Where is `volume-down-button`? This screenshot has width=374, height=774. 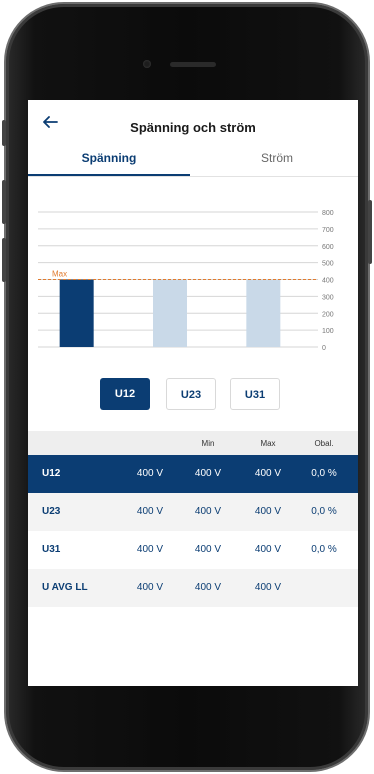
volume-down-button is located at coordinates (4, 202).